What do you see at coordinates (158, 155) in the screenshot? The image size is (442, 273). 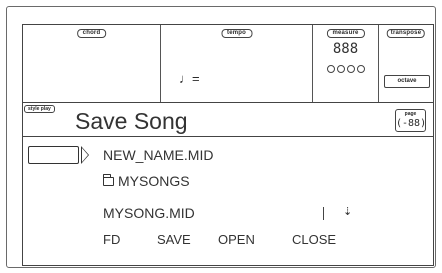 I see `target-name: NEW_NAME.MID` at bounding box center [158, 155].